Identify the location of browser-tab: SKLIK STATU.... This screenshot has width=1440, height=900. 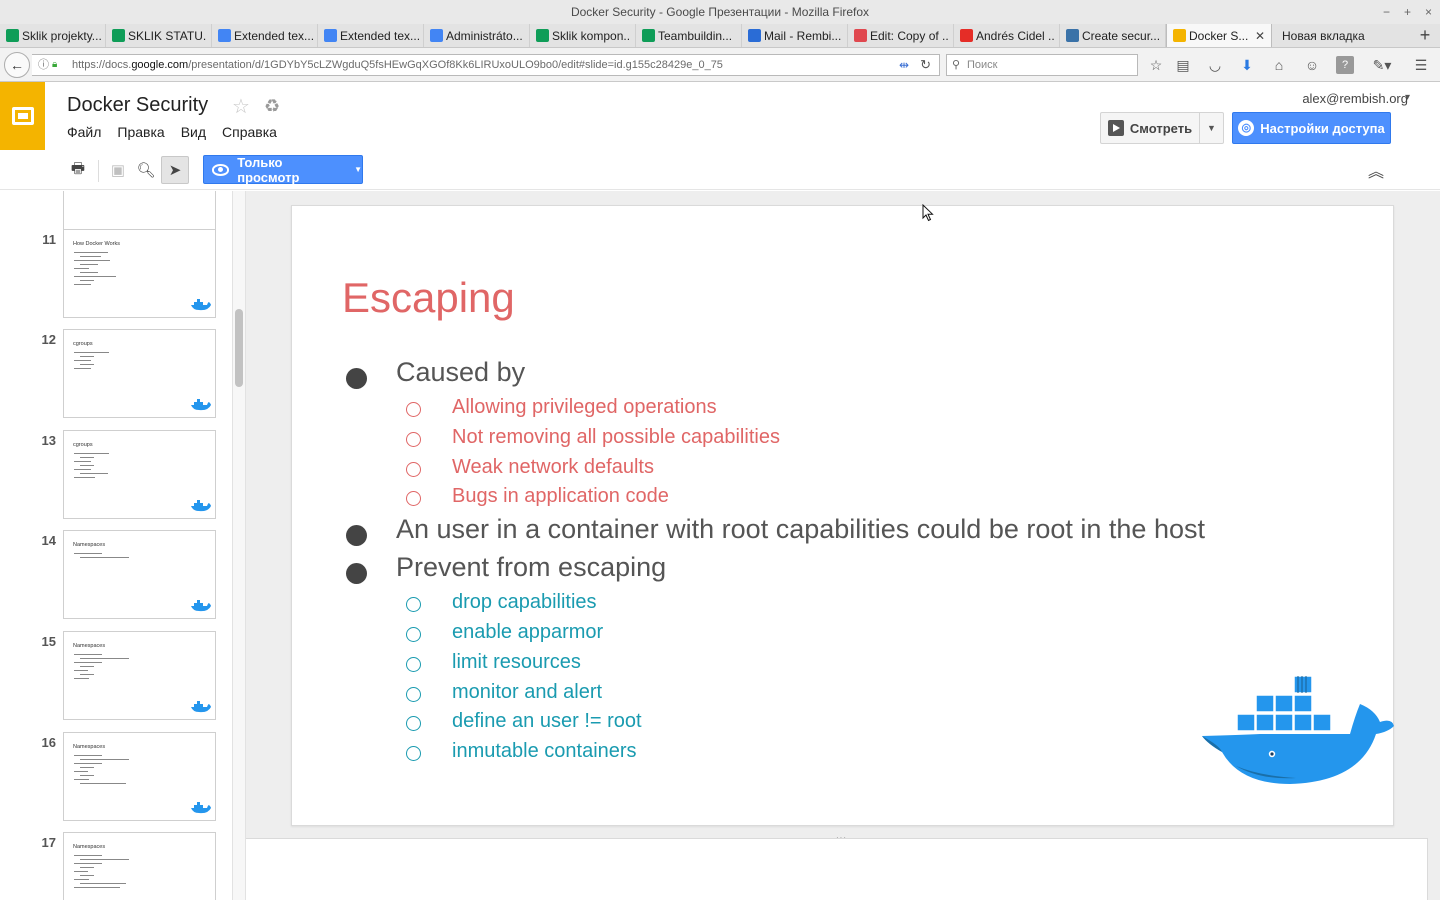
(159, 35).